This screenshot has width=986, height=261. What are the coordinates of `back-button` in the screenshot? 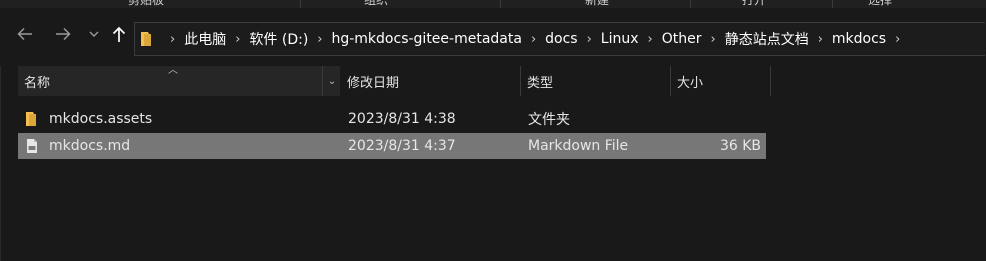 It's located at (25, 34).